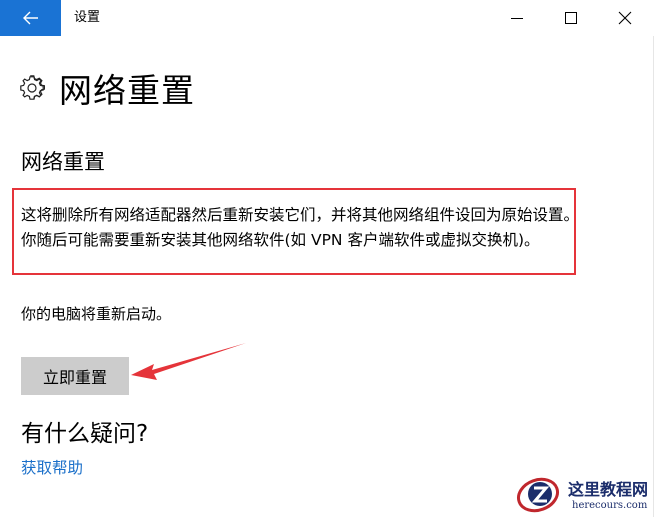 Image resolution: width=658 pixels, height=517 pixels. Describe the element at coordinates (87, 17) in the screenshot. I see `window-title: 设置` at that location.